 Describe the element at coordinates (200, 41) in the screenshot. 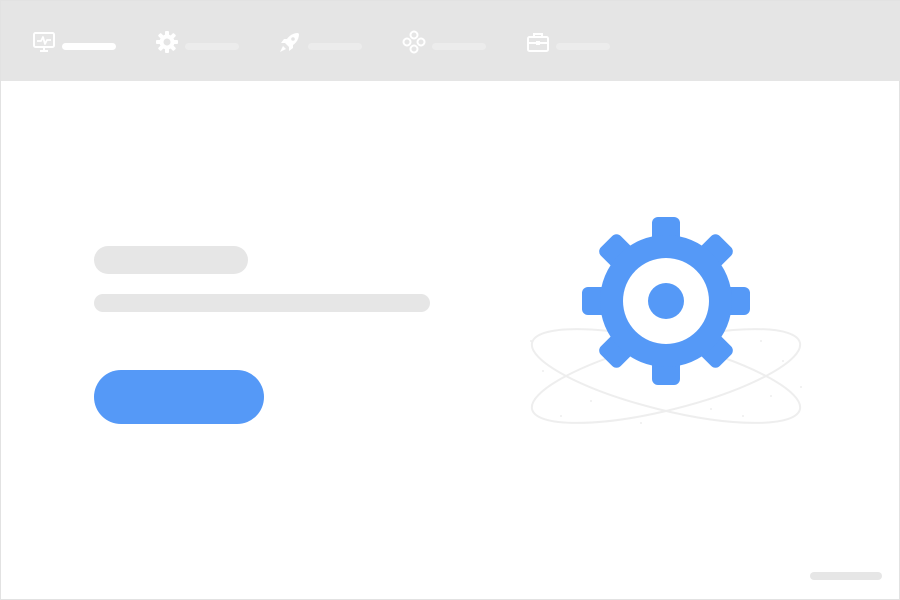

I see `tab-settings` at that location.